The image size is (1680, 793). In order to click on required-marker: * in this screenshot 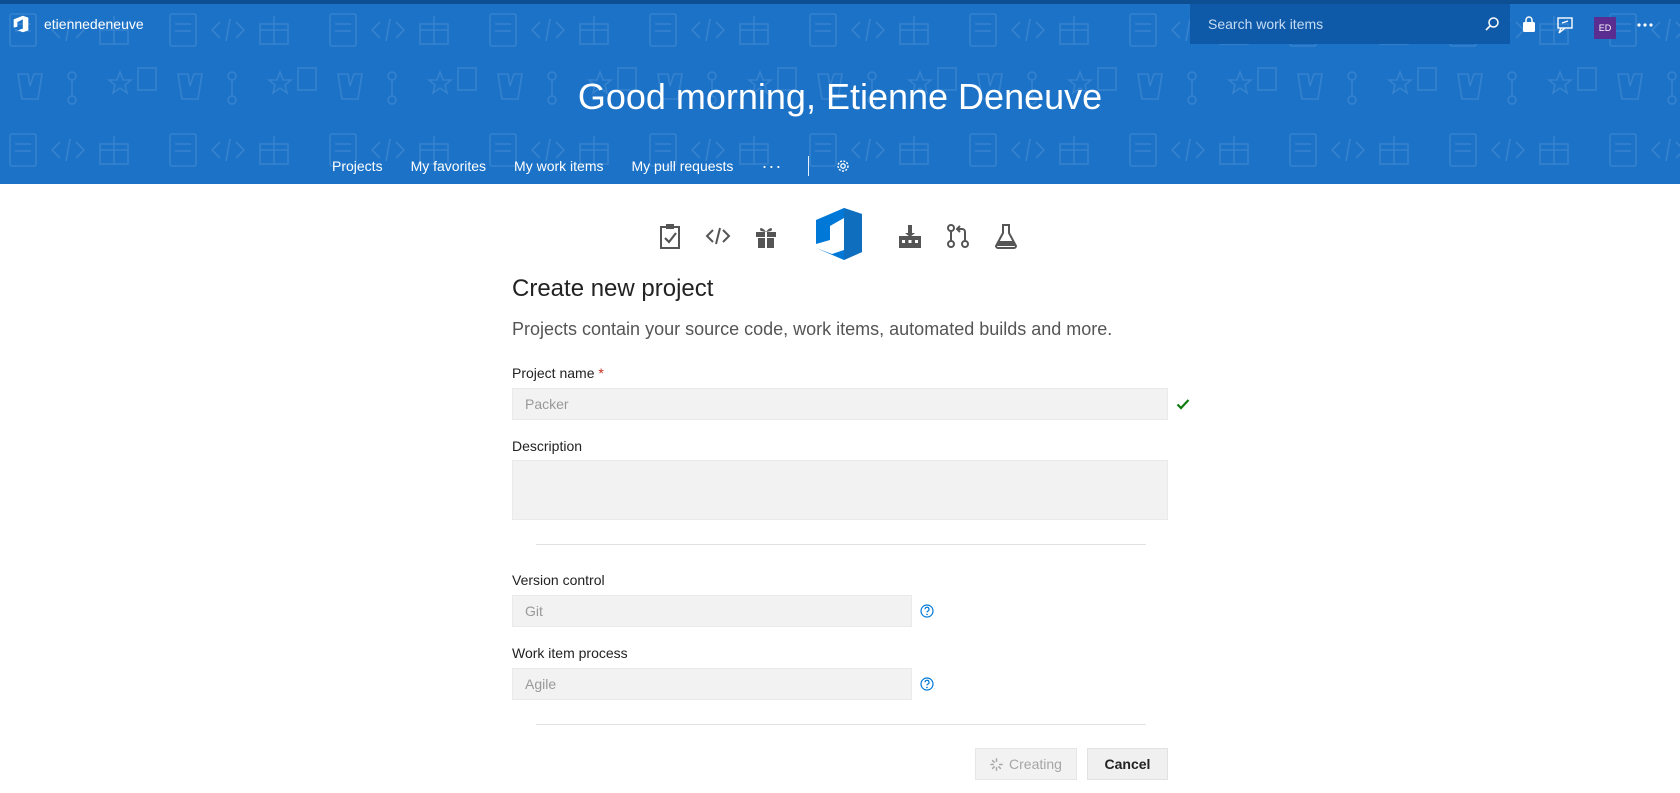, I will do `click(601, 373)`.